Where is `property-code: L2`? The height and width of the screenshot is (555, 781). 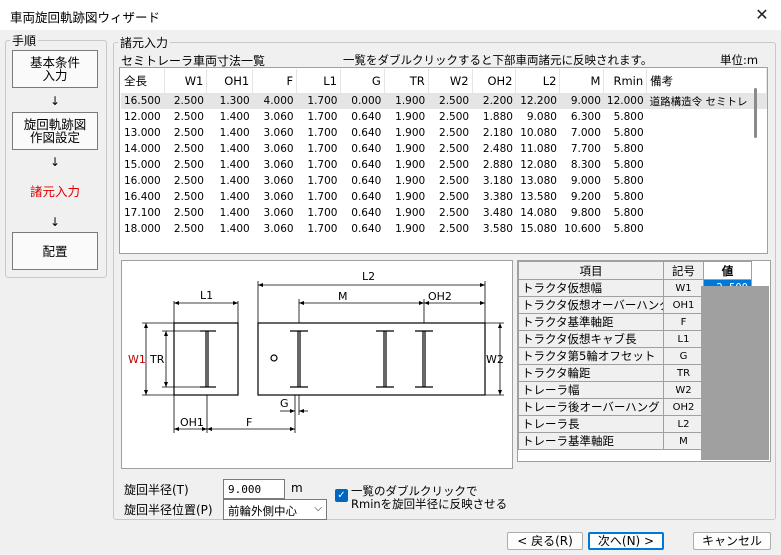 property-code: L2 is located at coordinates (683, 424).